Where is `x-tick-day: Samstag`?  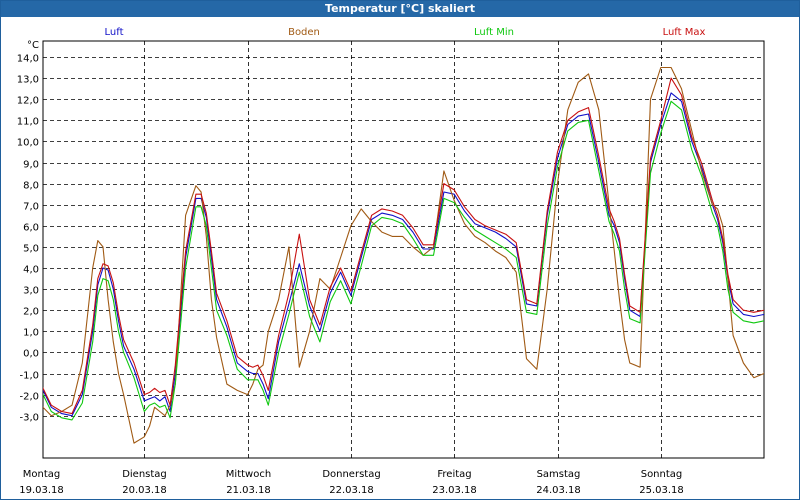 x-tick-day: Samstag is located at coordinates (559, 474).